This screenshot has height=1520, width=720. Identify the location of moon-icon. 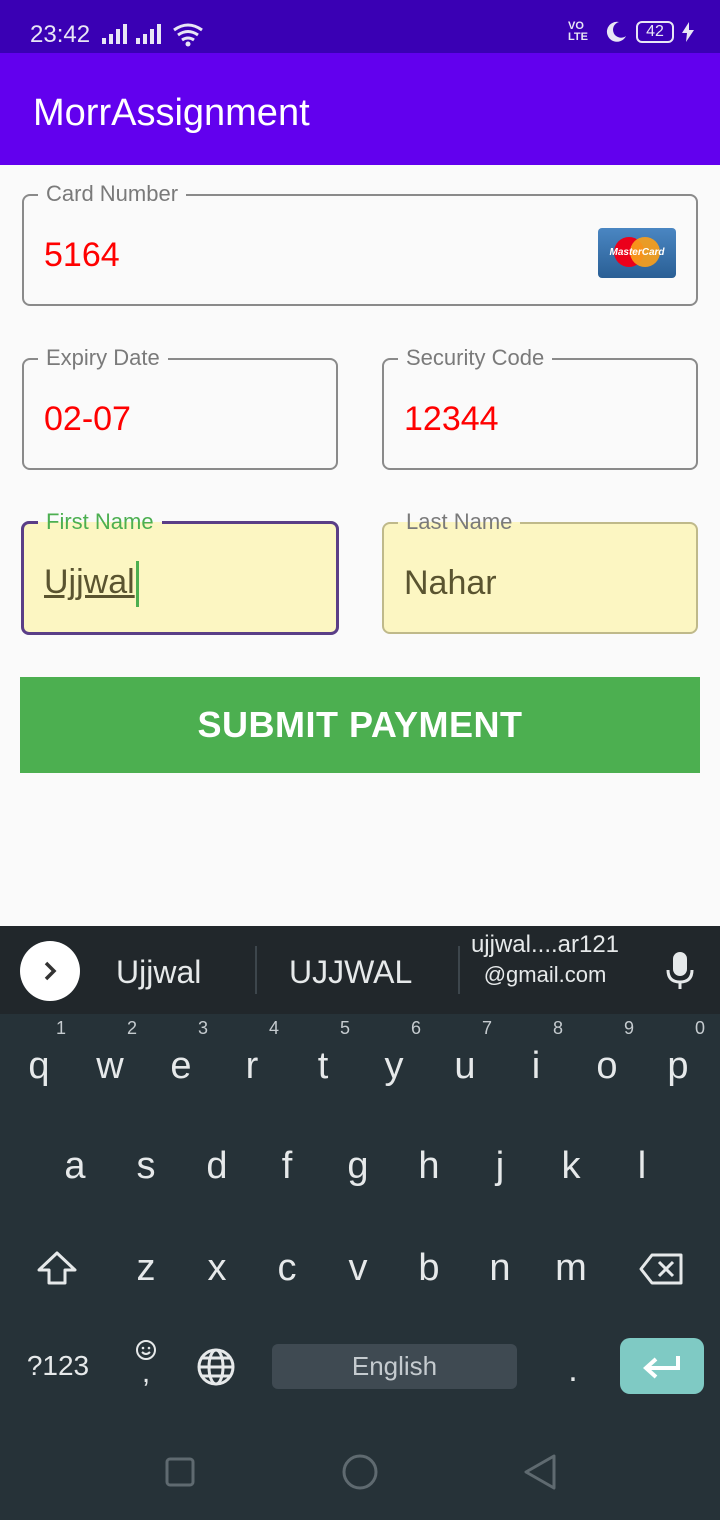
(616, 31).